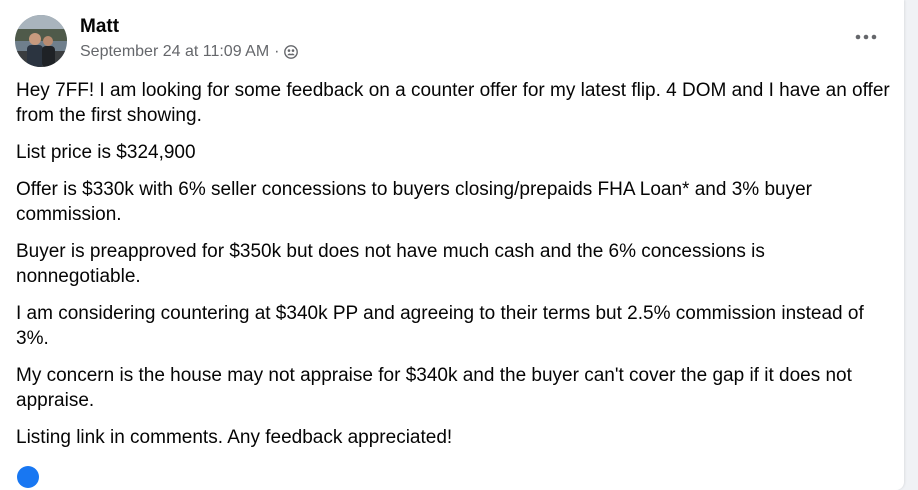  Describe the element at coordinates (28, 477) in the screenshot. I see `like-reaction-icon` at that location.